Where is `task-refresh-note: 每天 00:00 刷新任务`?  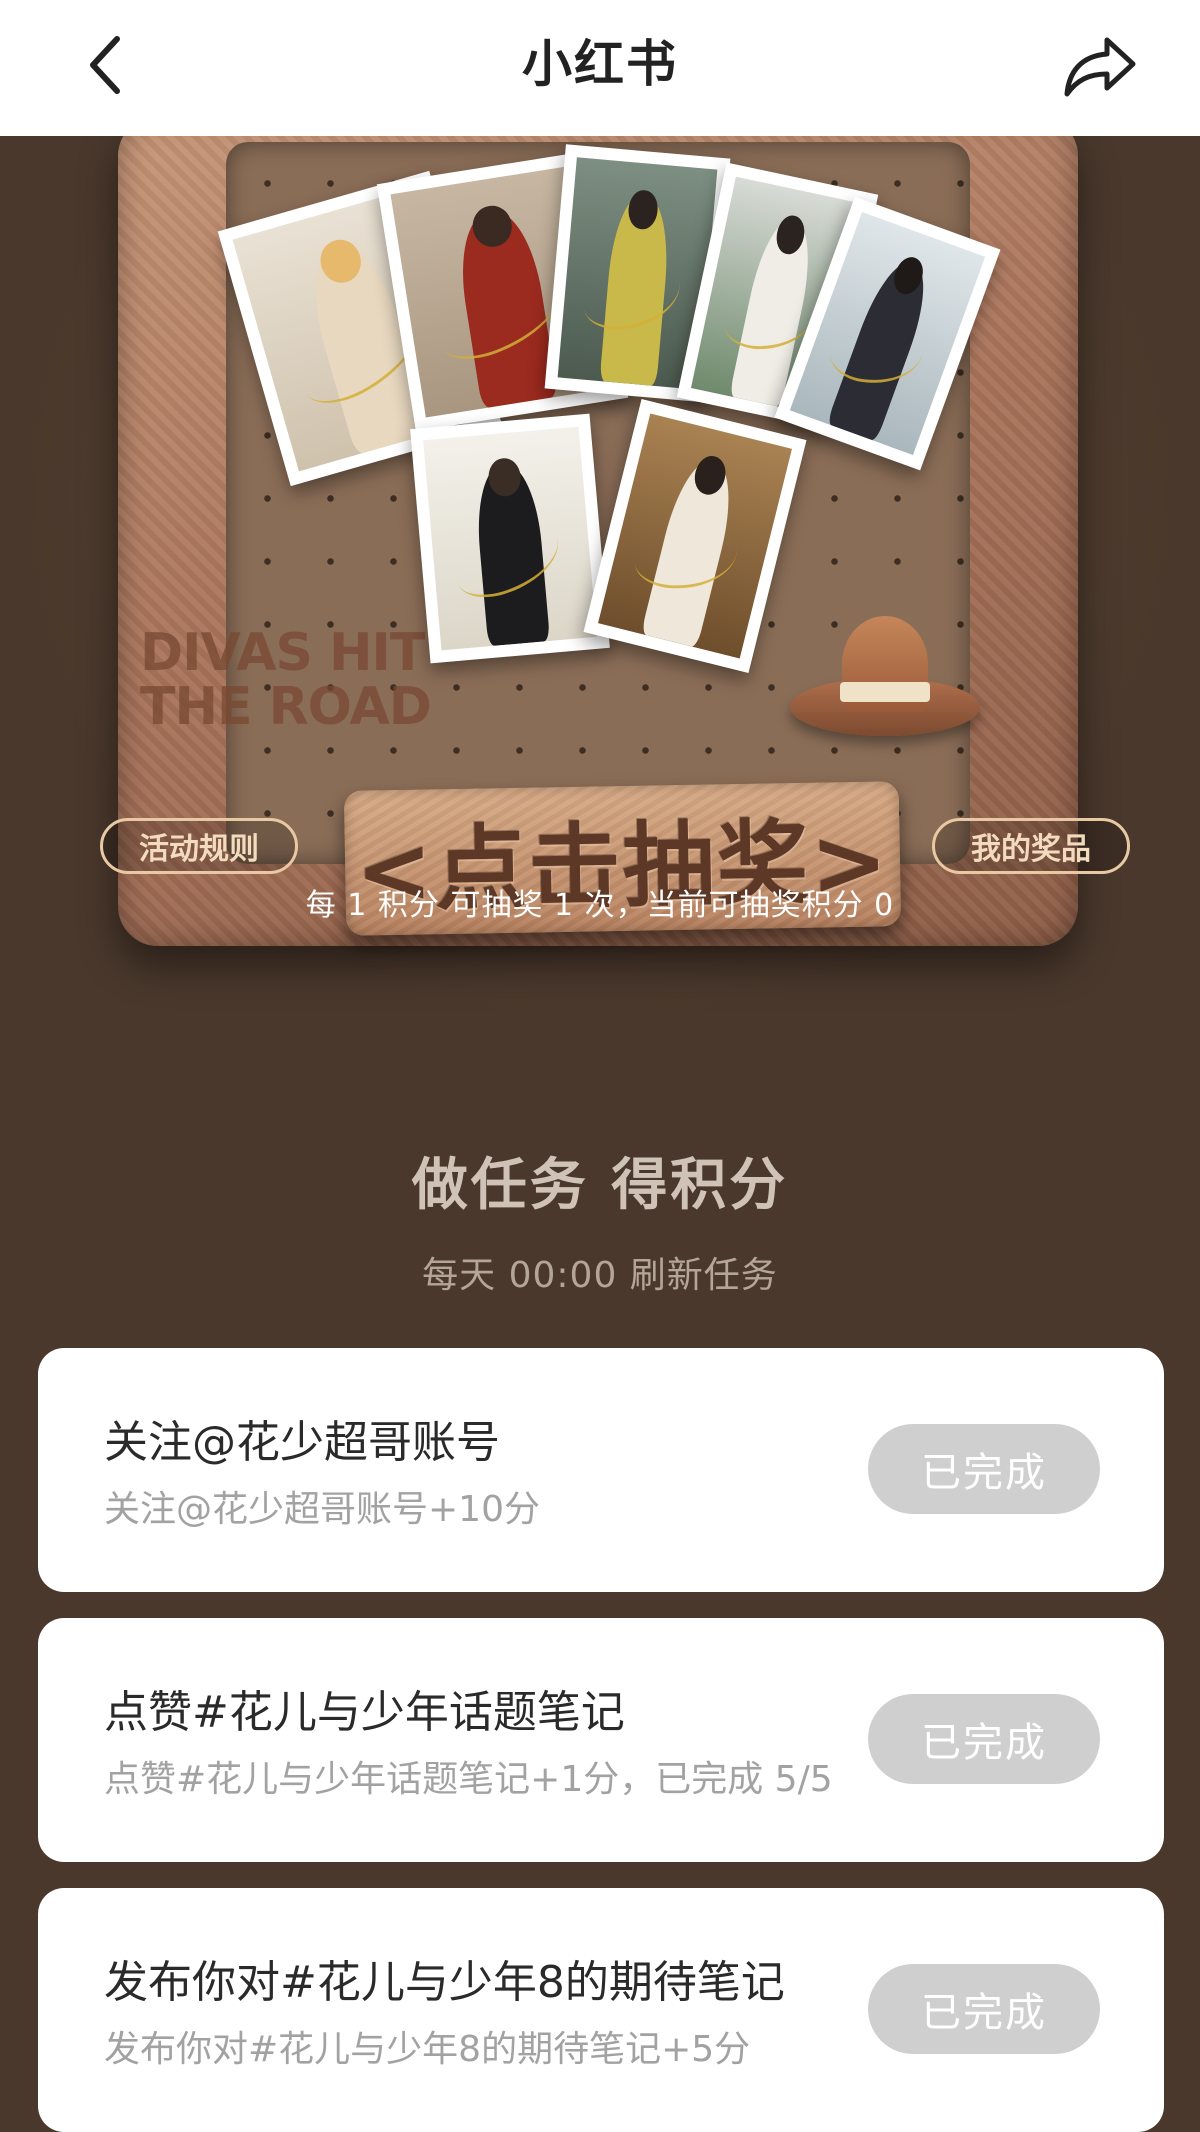 task-refresh-note: 每天 00:00 刷新任务 is located at coordinates (600, 1275).